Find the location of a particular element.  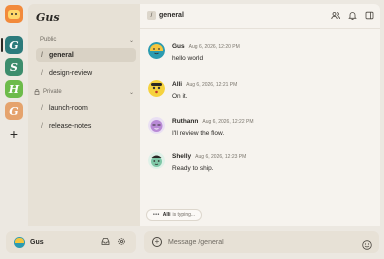

server-rail: G S H G + is located at coordinates (14, 129).